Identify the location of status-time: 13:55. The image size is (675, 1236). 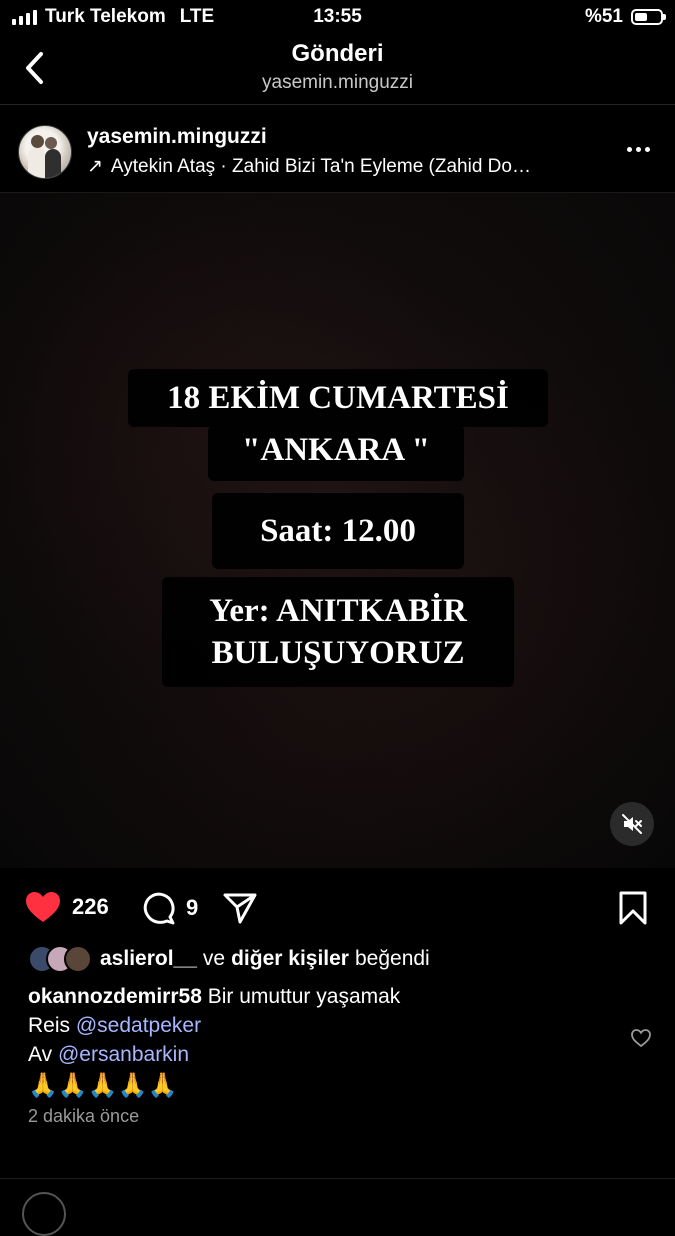
(337, 16).